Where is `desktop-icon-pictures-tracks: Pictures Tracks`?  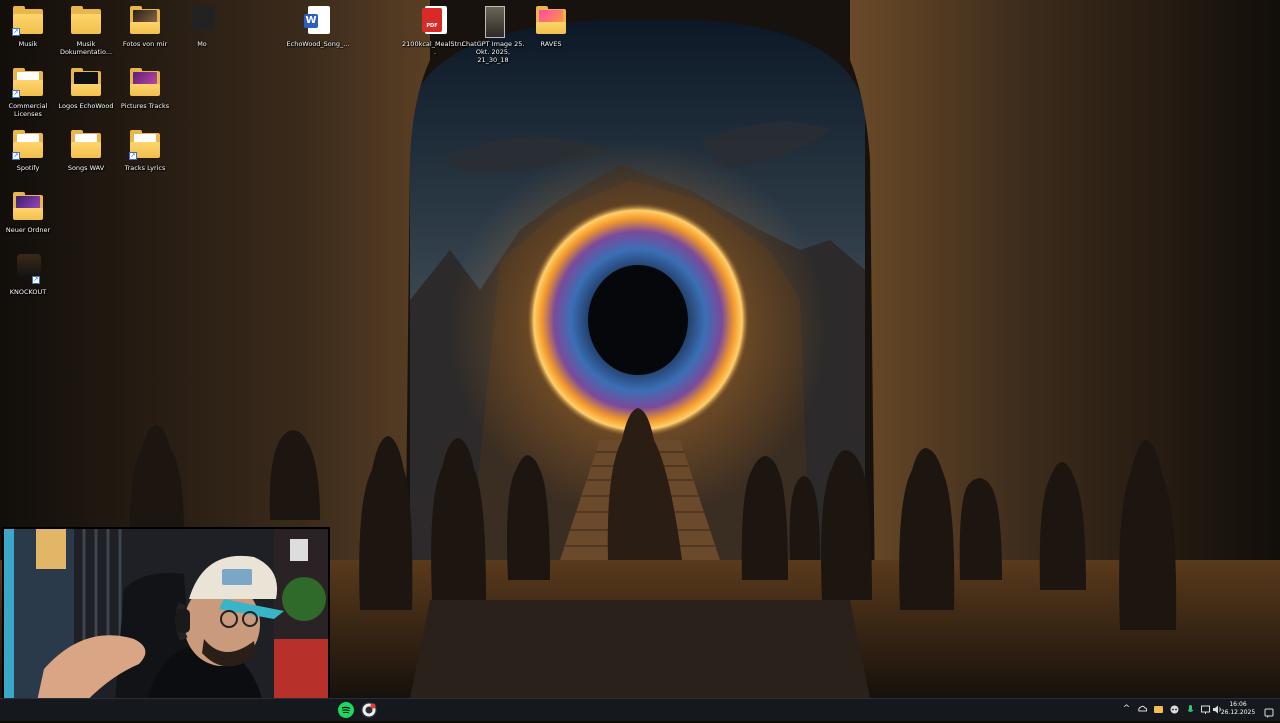 desktop-icon-pictures-tracks: Pictures Tracks is located at coordinates (145, 86).